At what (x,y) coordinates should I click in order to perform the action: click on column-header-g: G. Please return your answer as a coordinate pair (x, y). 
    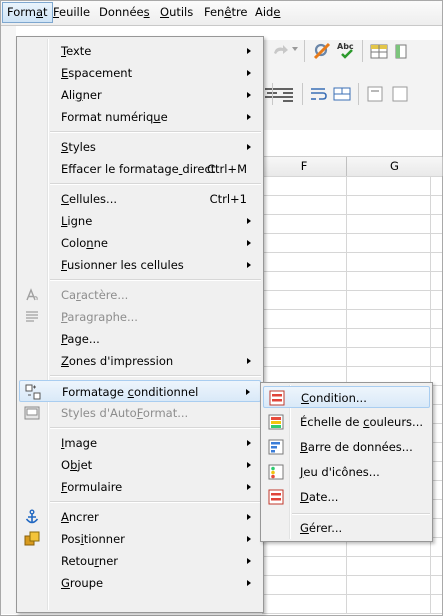
    Looking at the image, I should click on (395, 166).